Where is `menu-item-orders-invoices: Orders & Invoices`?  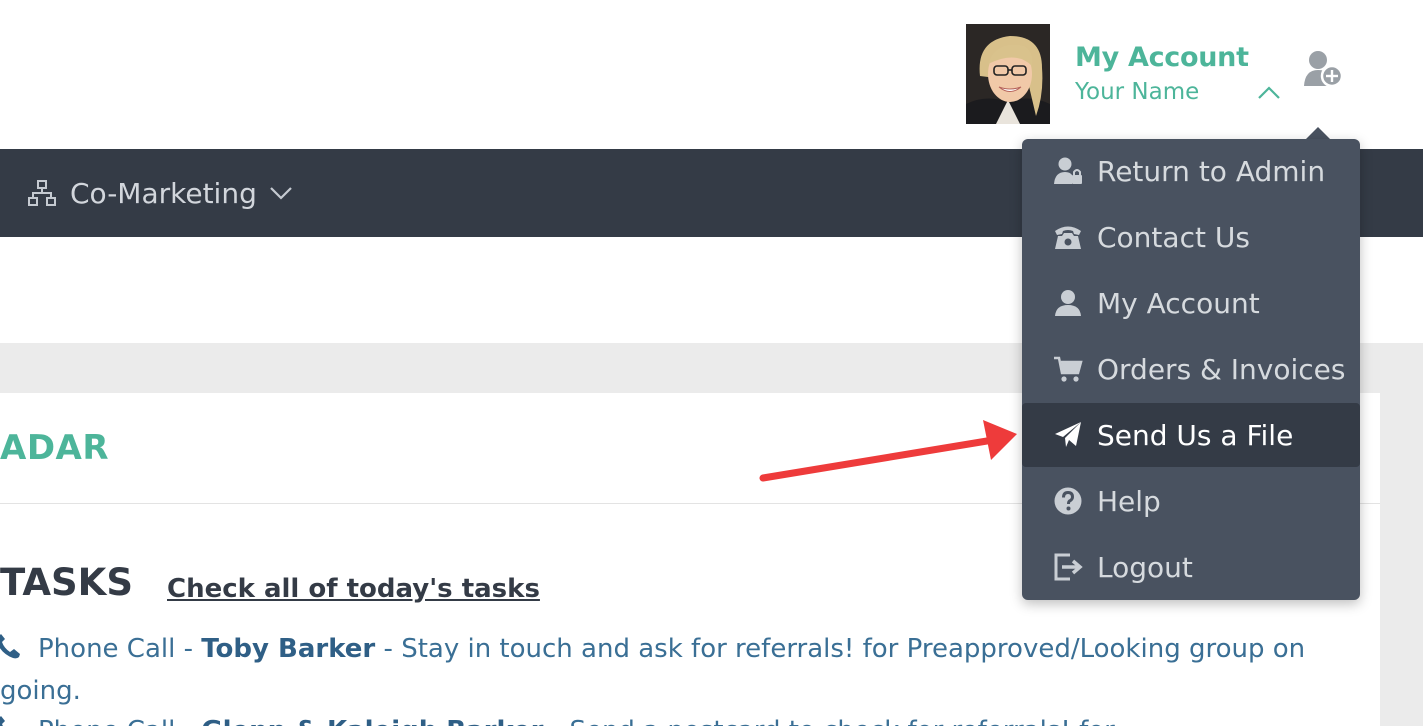
menu-item-orders-invoices: Orders & Invoices is located at coordinates (1191, 369).